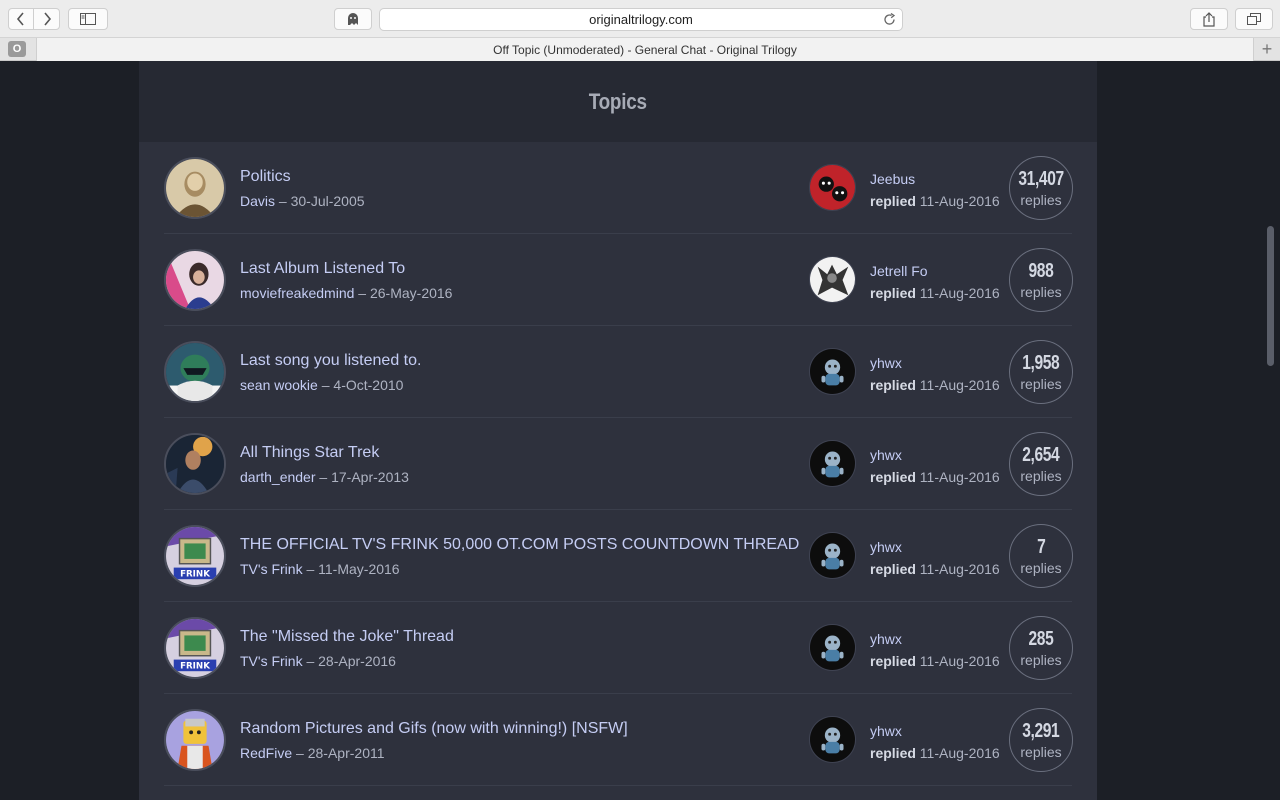 The width and height of the screenshot is (1280, 800). I want to click on topic-title-link: Politics, so click(265, 177).